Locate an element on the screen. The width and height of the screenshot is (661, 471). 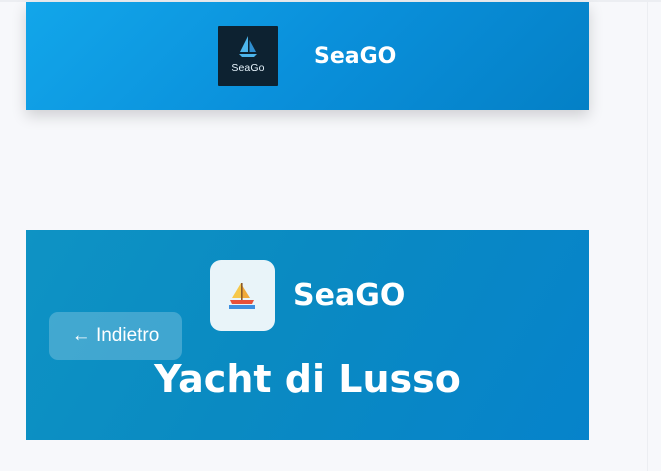
scrollbar-track is located at coordinates (647, 235).